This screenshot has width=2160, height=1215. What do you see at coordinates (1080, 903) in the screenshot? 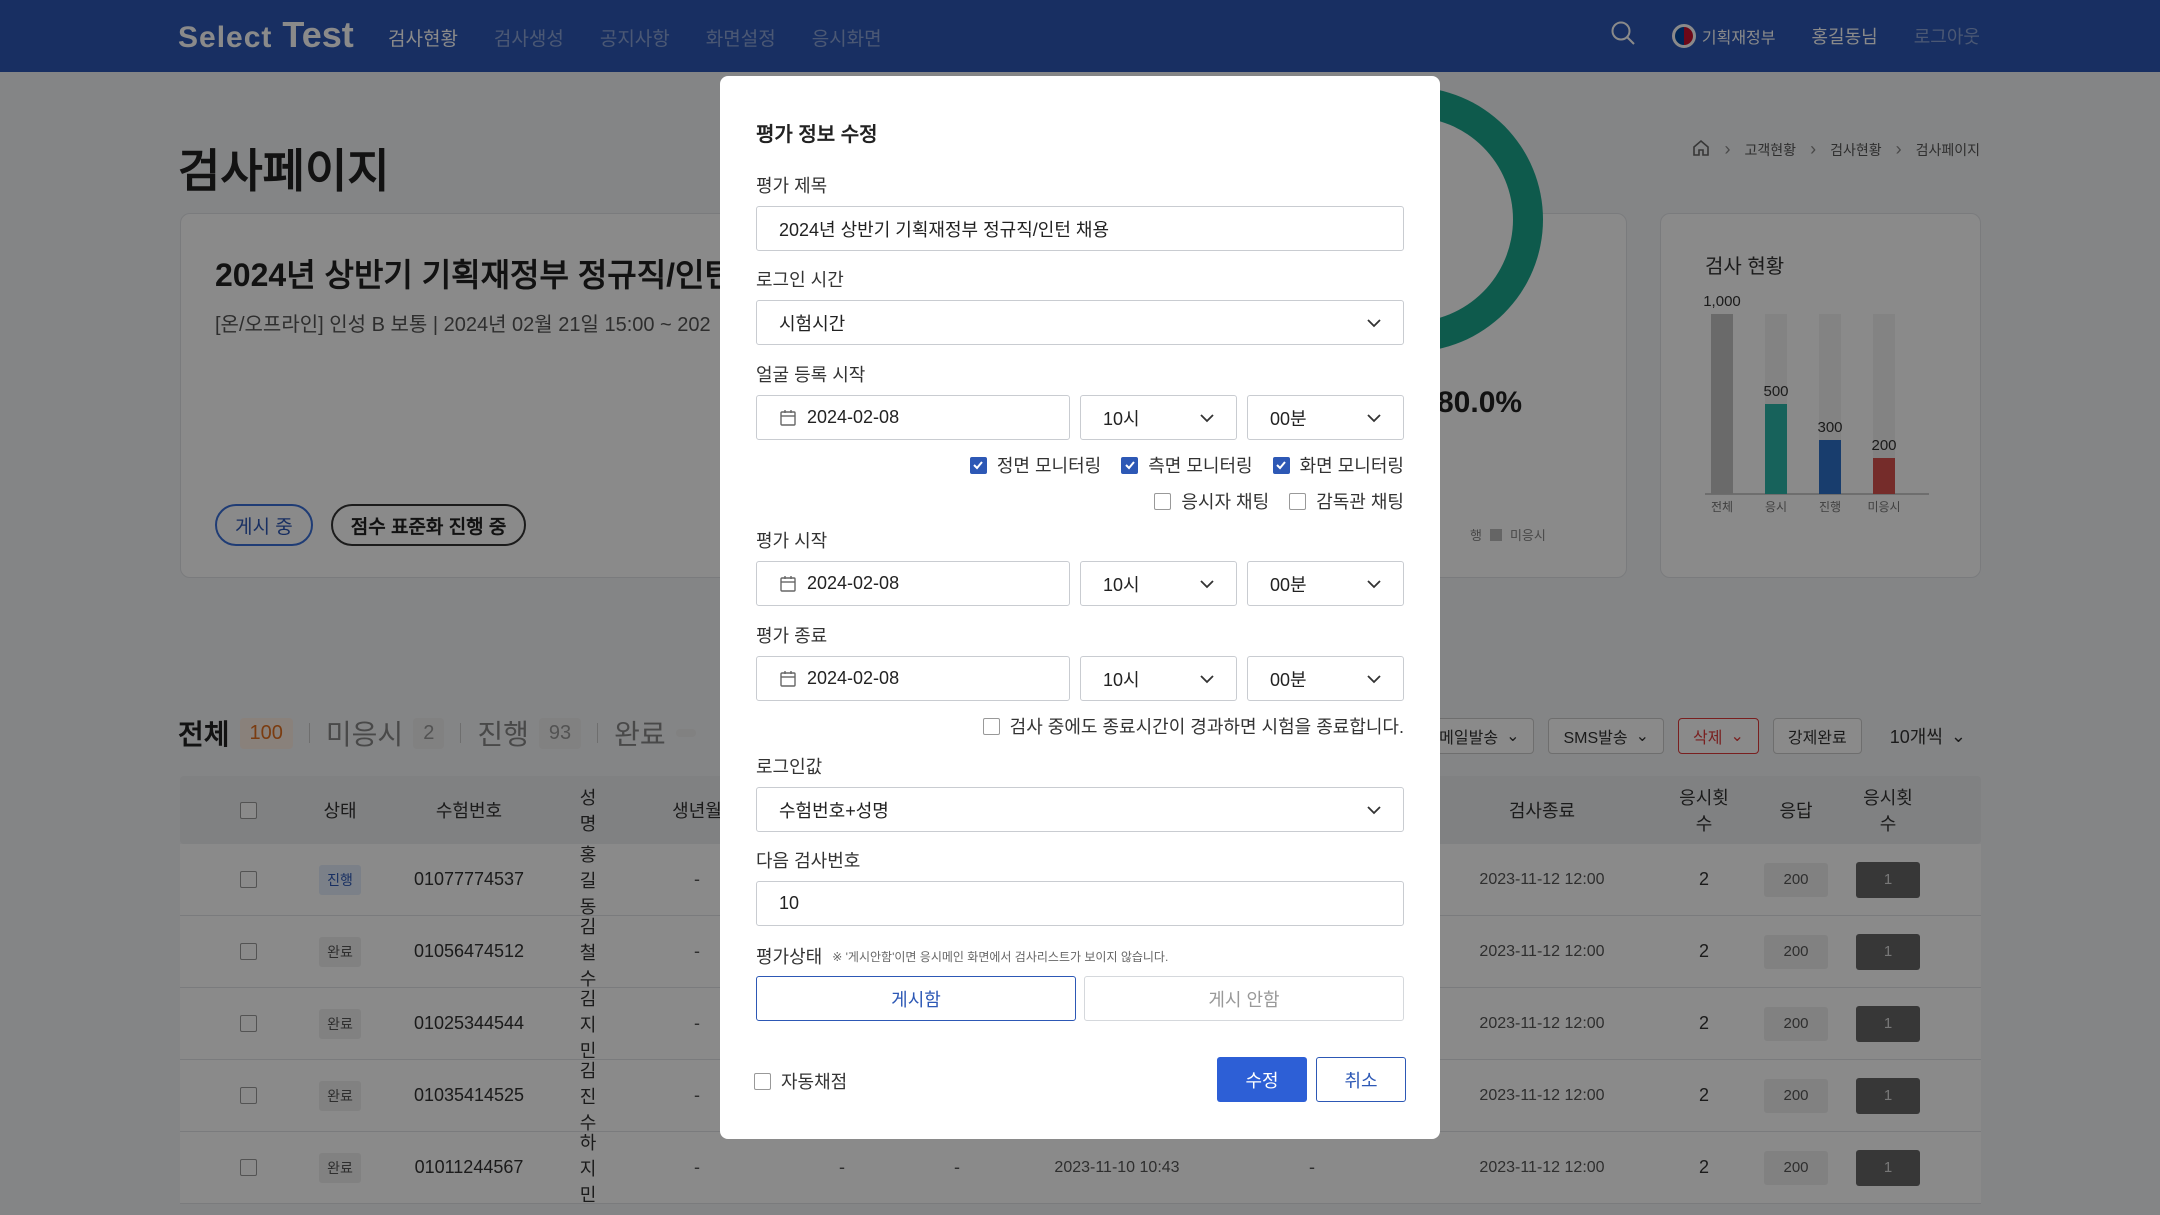
I see `next-number-input: 10` at bounding box center [1080, 903].